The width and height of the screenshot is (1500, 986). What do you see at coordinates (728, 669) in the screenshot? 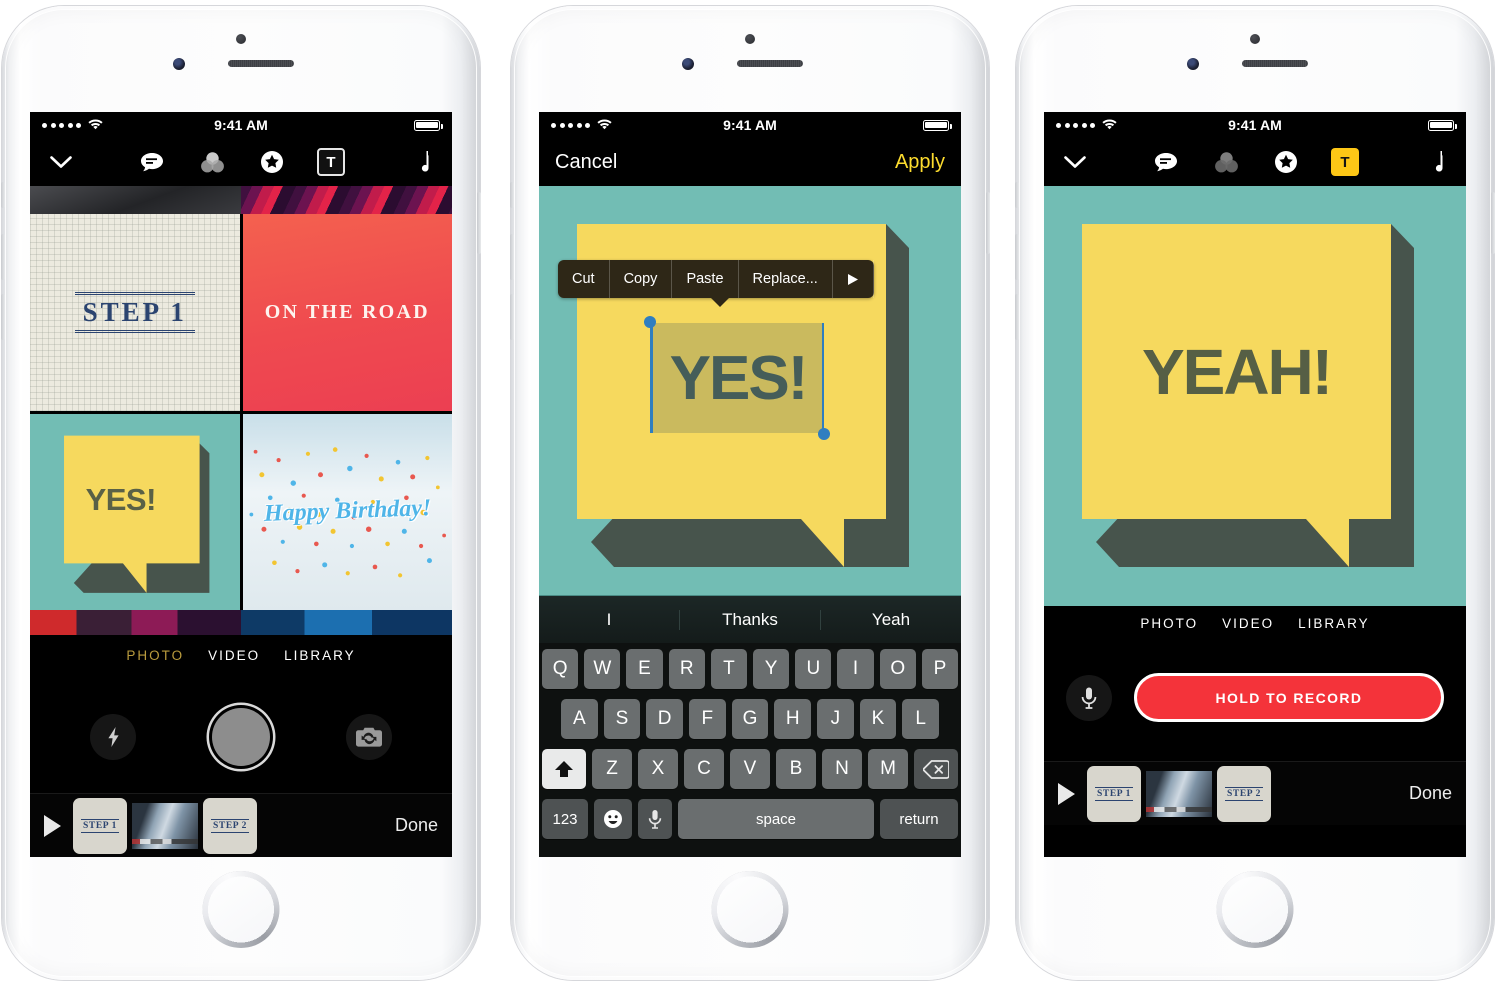
I see `key-t: T` at bounding box center [728, 669].